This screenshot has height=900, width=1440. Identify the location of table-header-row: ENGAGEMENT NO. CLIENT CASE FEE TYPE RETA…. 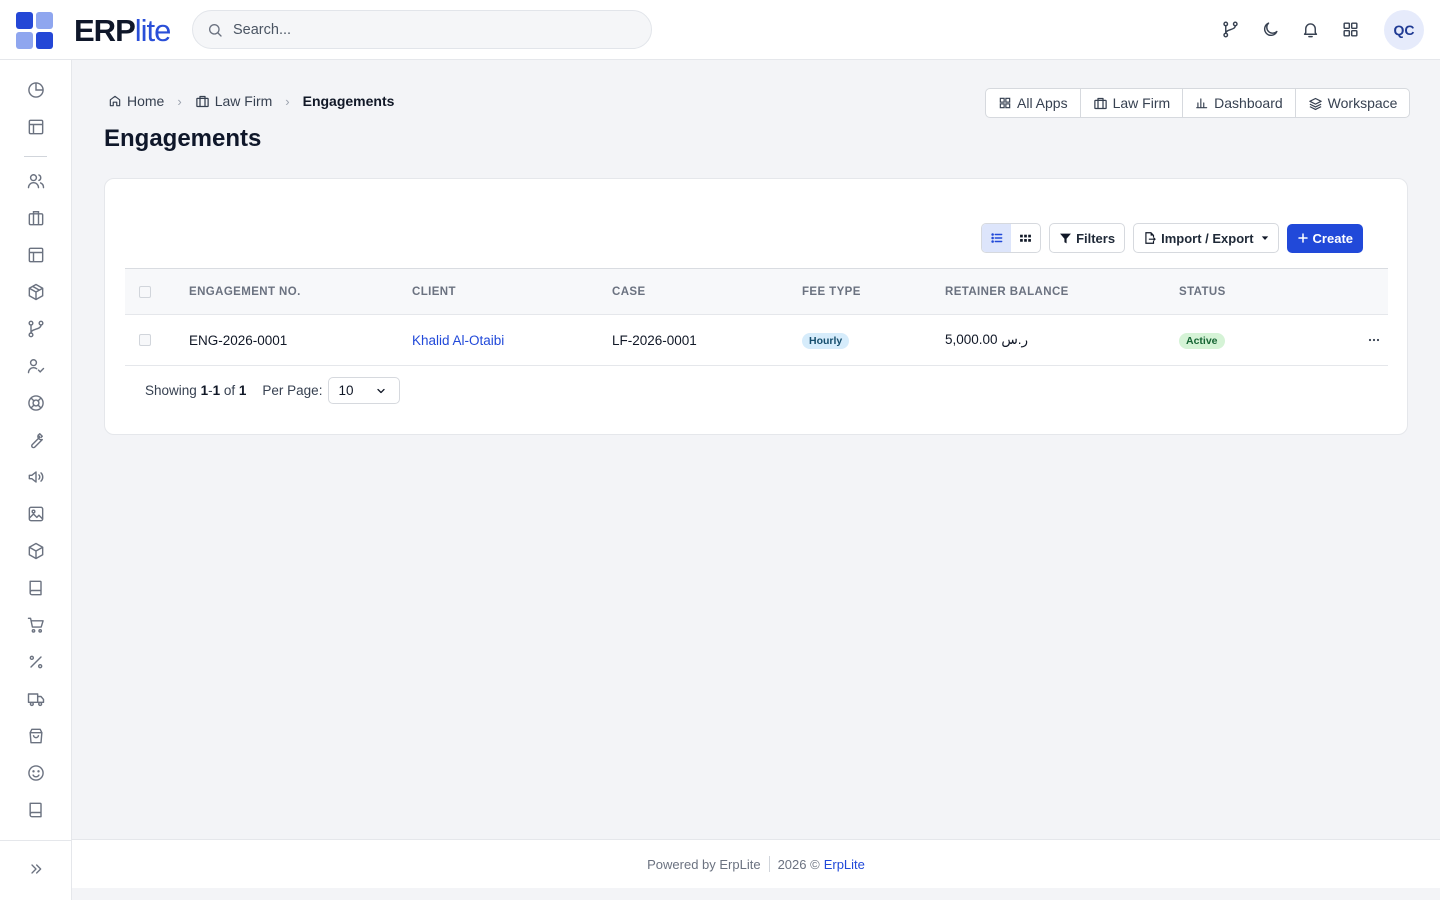
(756, 291).